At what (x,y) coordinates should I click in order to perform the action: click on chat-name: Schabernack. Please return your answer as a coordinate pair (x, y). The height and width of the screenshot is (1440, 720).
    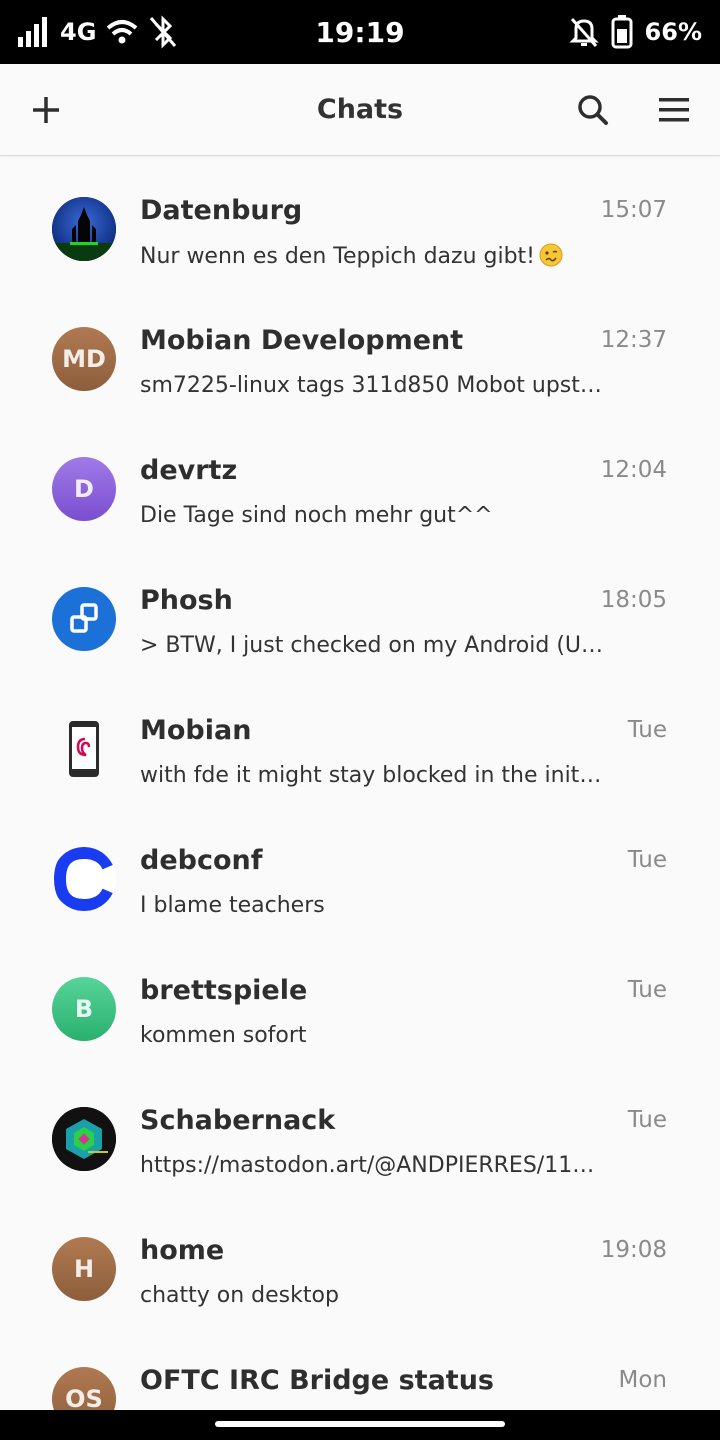
    Looking at the image, I should click on (238, 1120).